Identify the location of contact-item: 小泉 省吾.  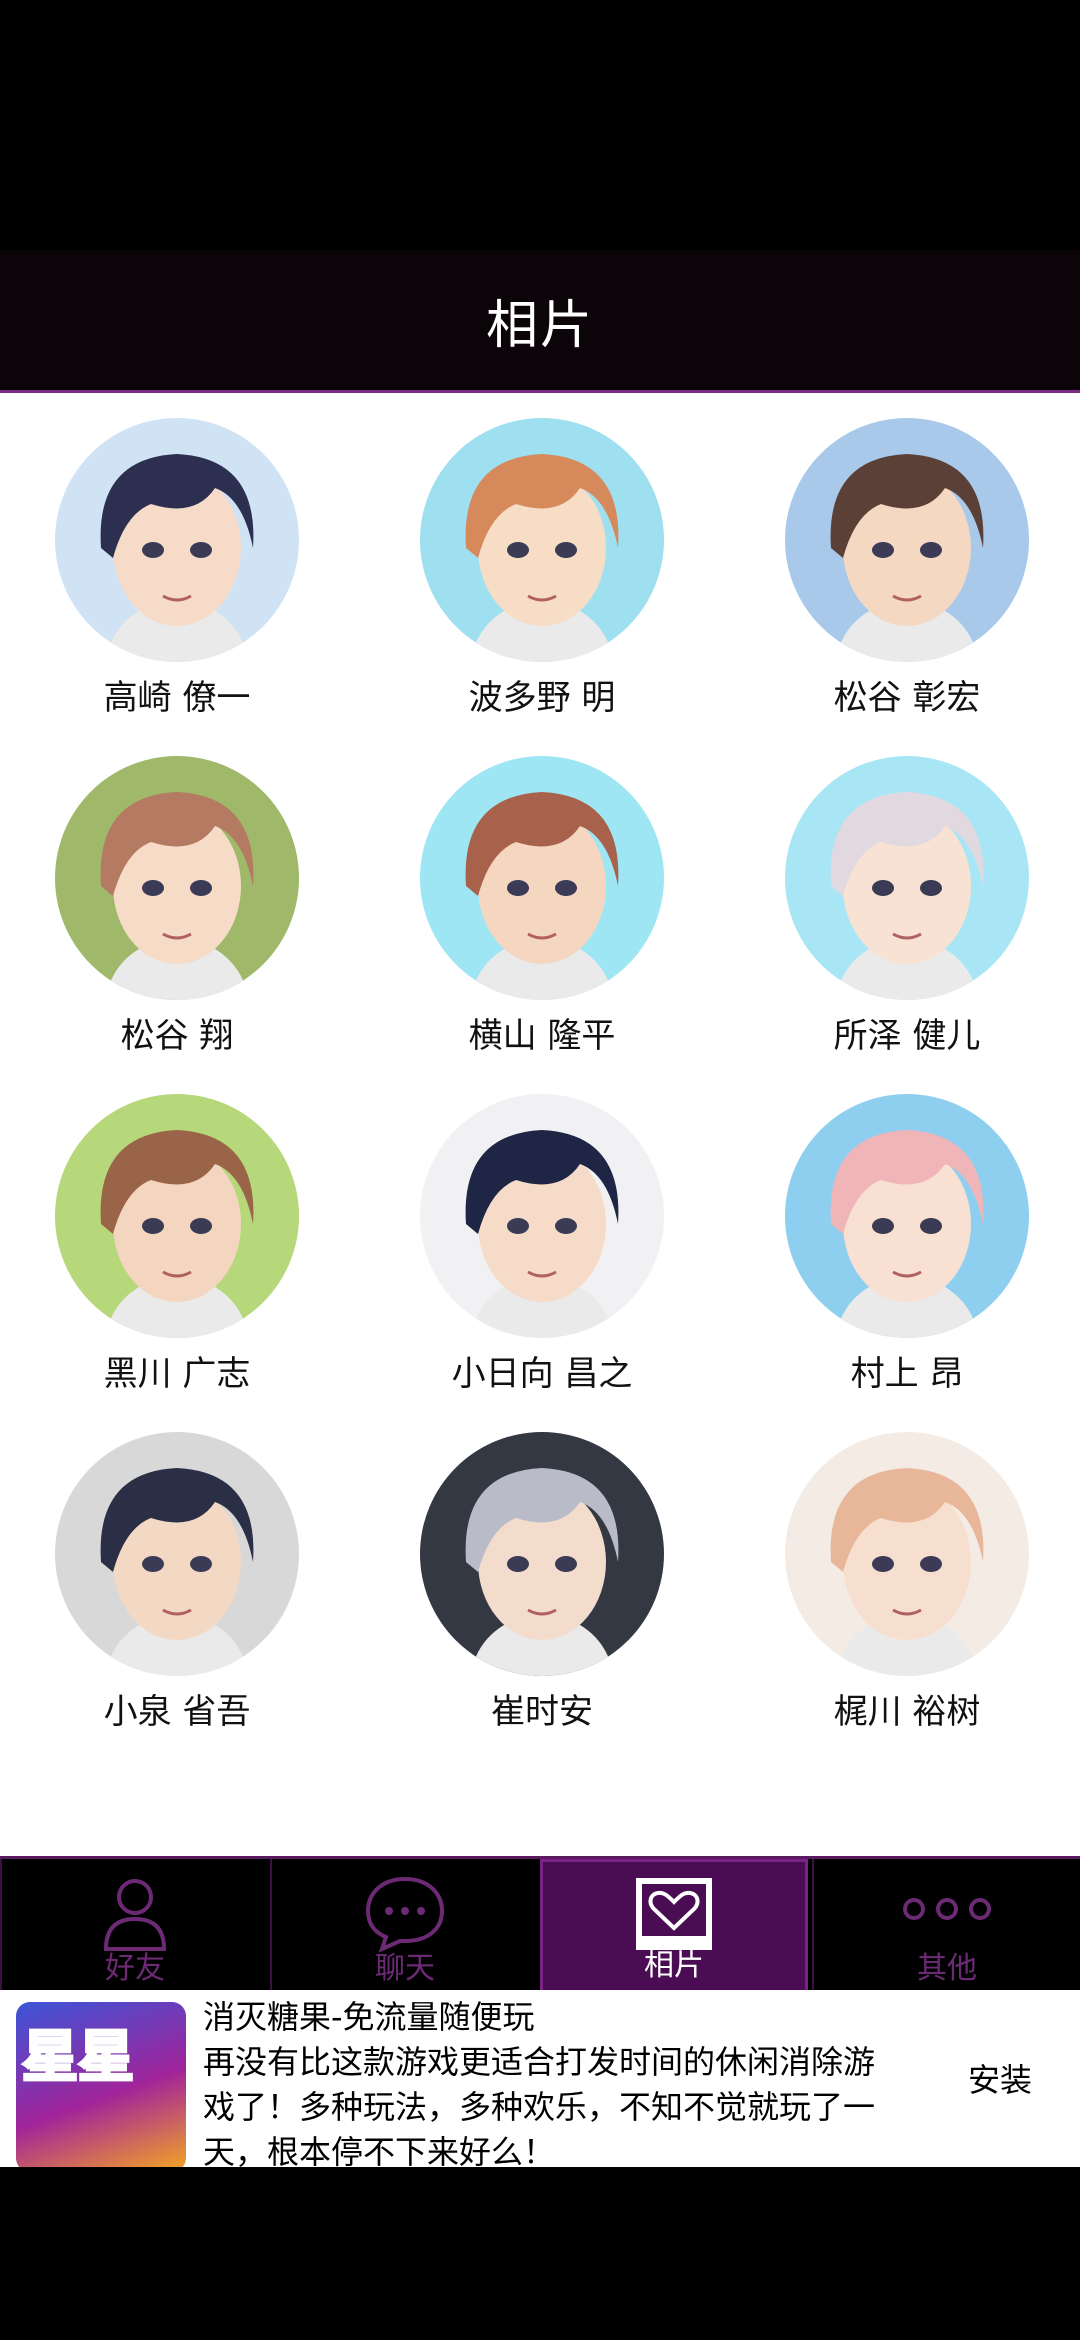
(180, 1601).